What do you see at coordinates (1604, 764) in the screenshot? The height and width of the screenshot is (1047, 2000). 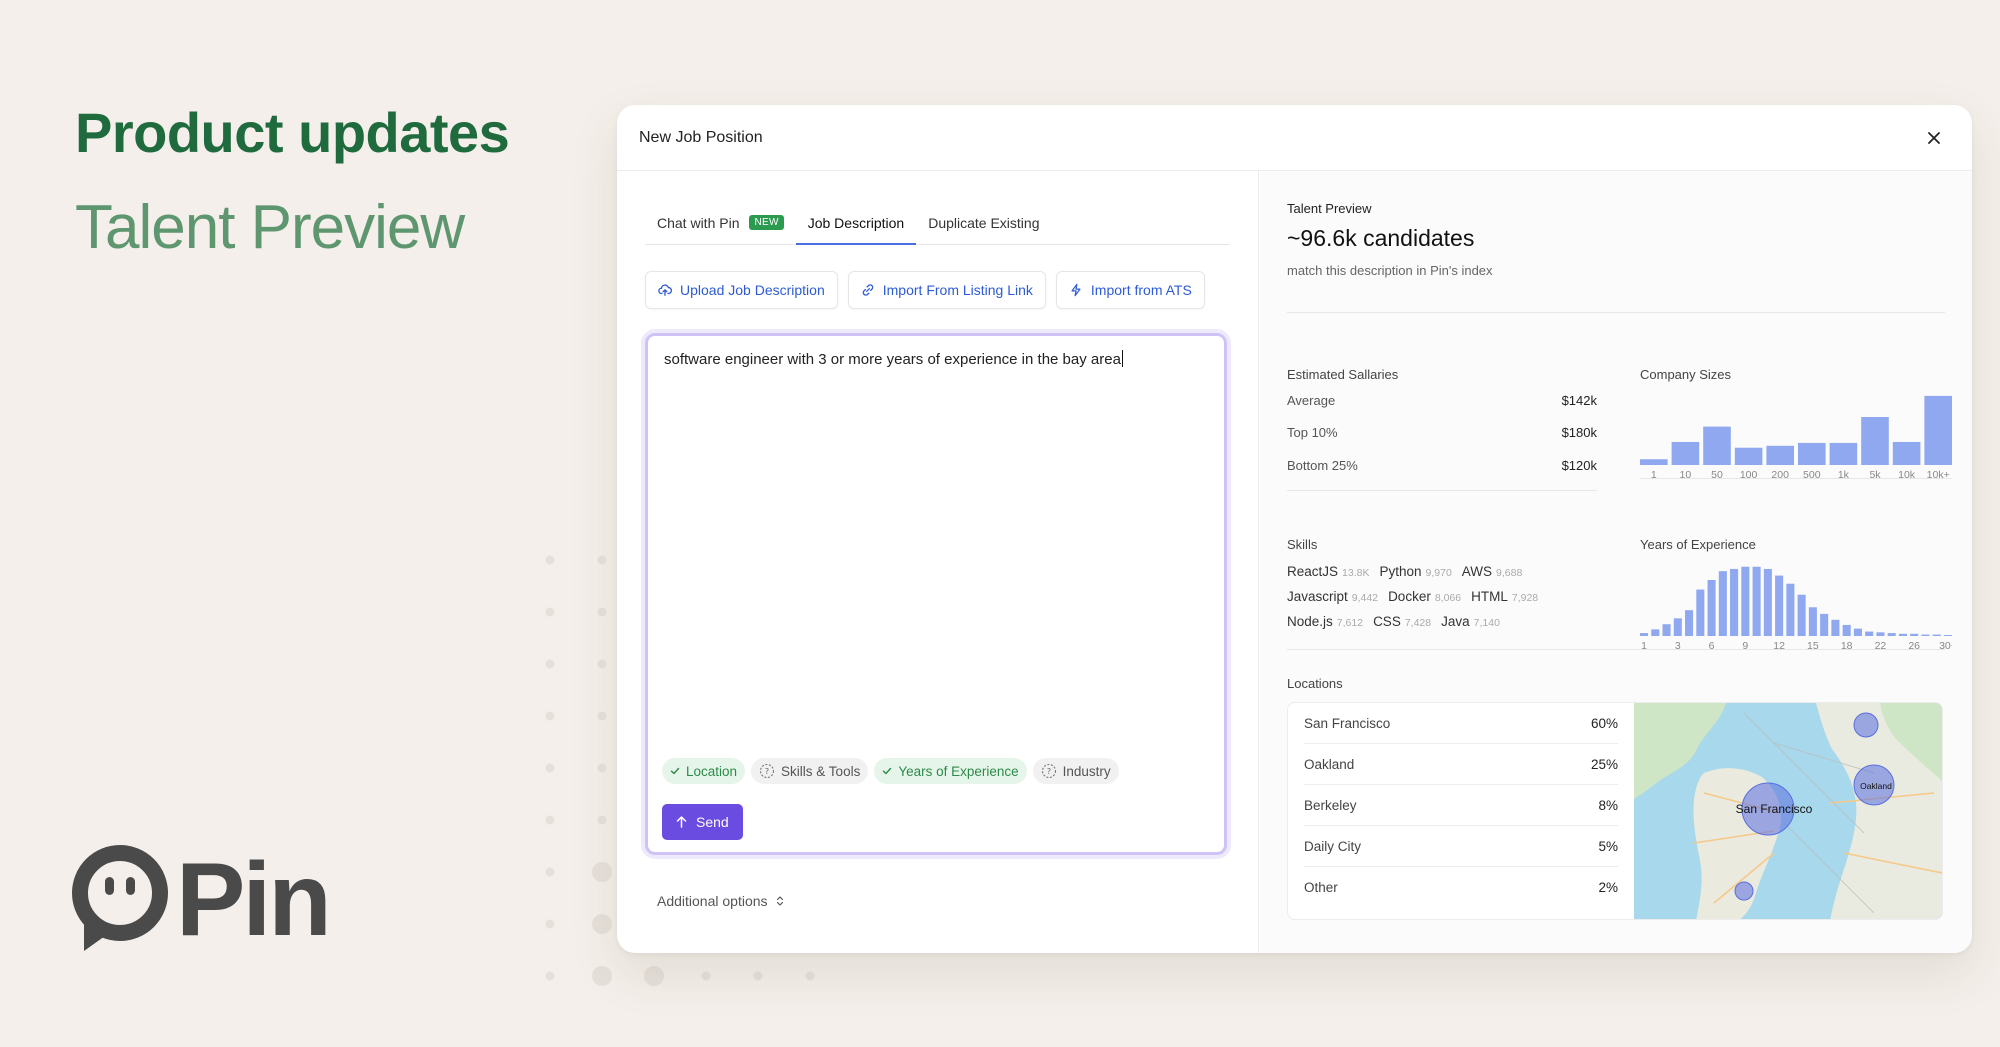 I see `location-percent: 25%` at bounding box center [1604, 764].